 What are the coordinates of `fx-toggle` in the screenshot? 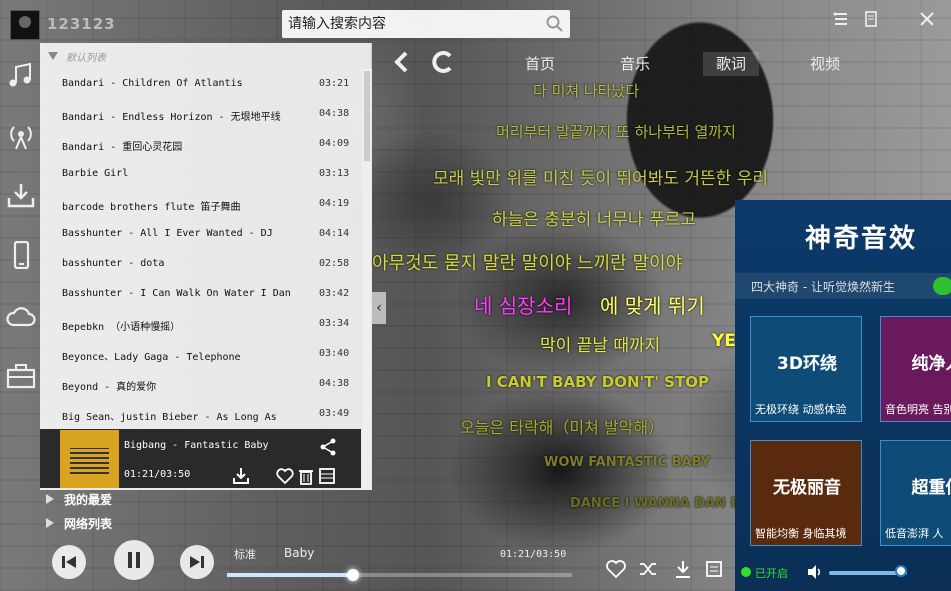 It's located at (942, 286).